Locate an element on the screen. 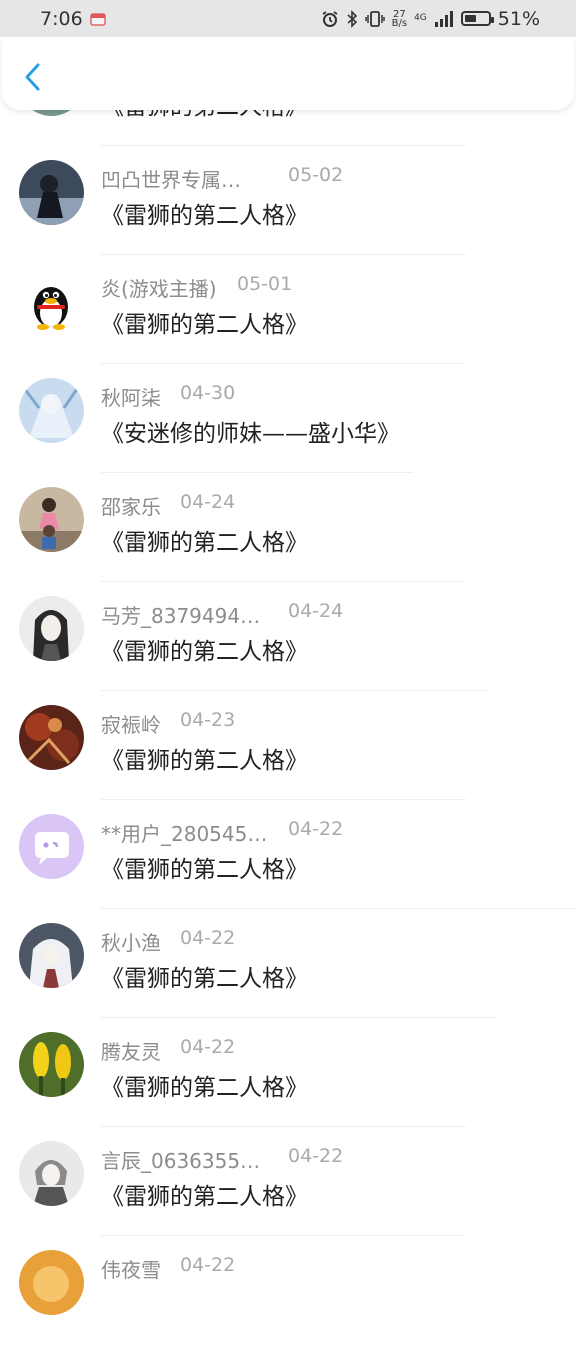  battery-percent: 51% is located at coordinates (518, 18).